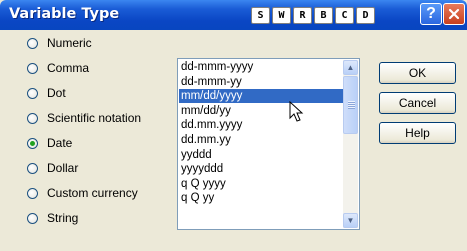  Describe the element at coordinates (46, 93) in the screenshot. I see `radio-dot: Dot` at that location.